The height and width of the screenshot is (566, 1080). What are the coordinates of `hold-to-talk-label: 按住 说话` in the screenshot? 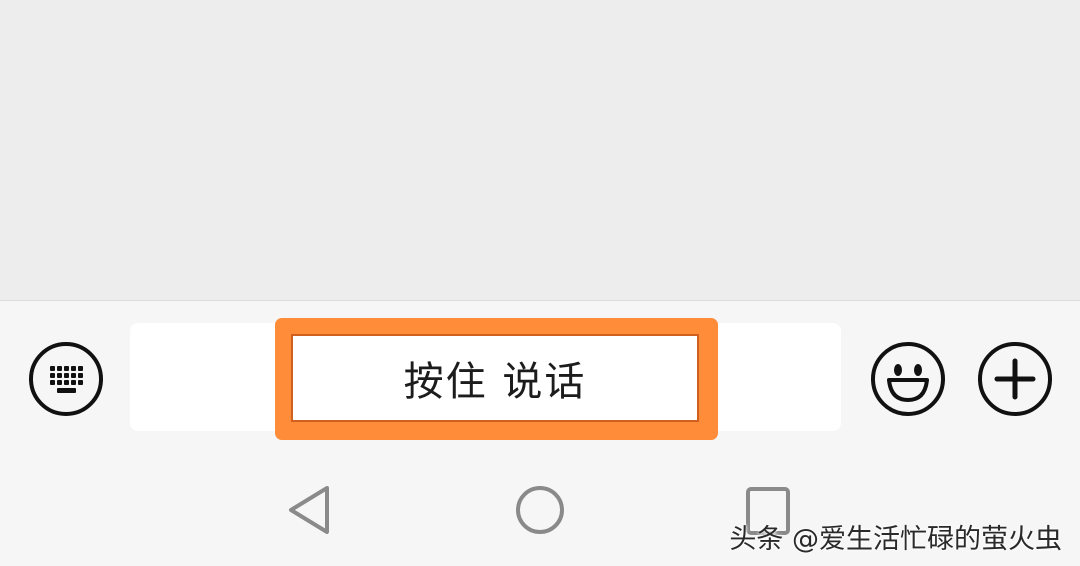 It's located at (495, 382).